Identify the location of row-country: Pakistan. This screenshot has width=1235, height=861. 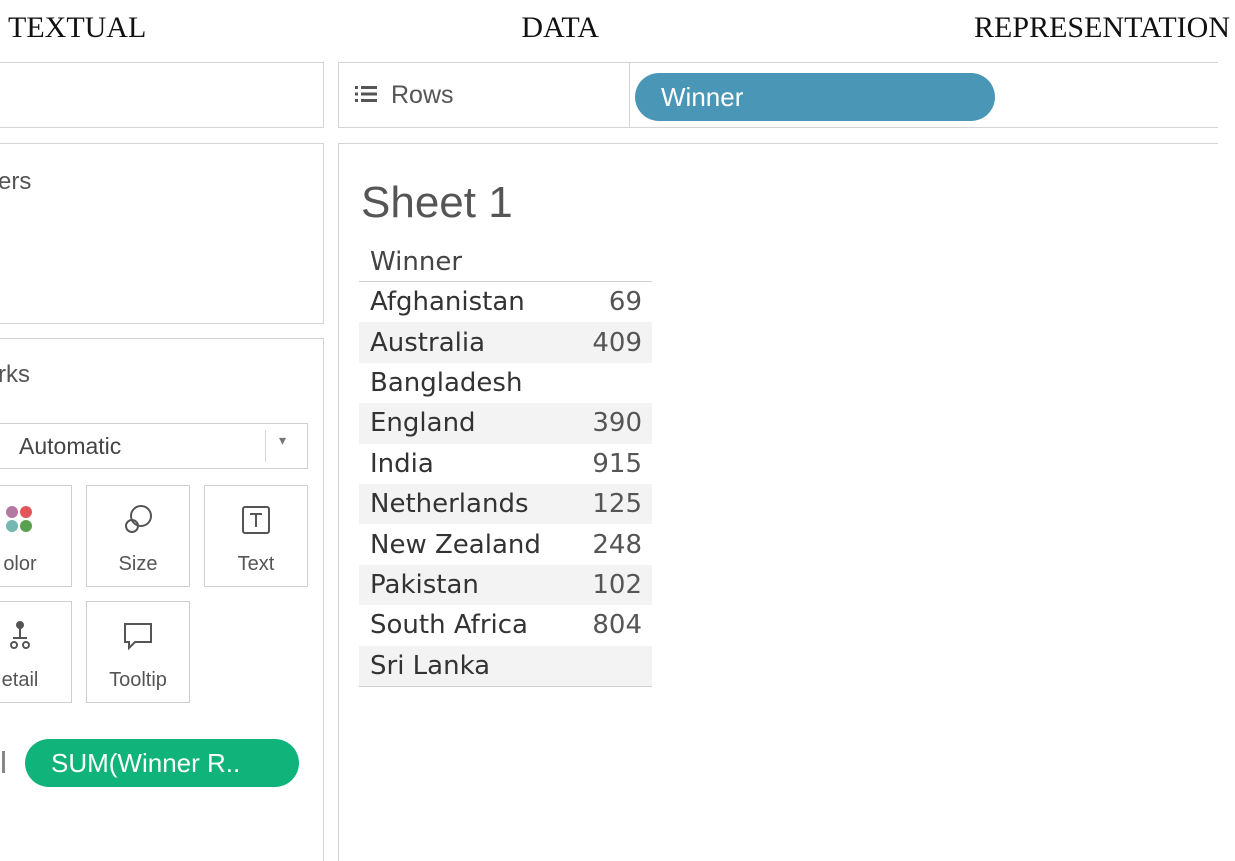
(424, 584).